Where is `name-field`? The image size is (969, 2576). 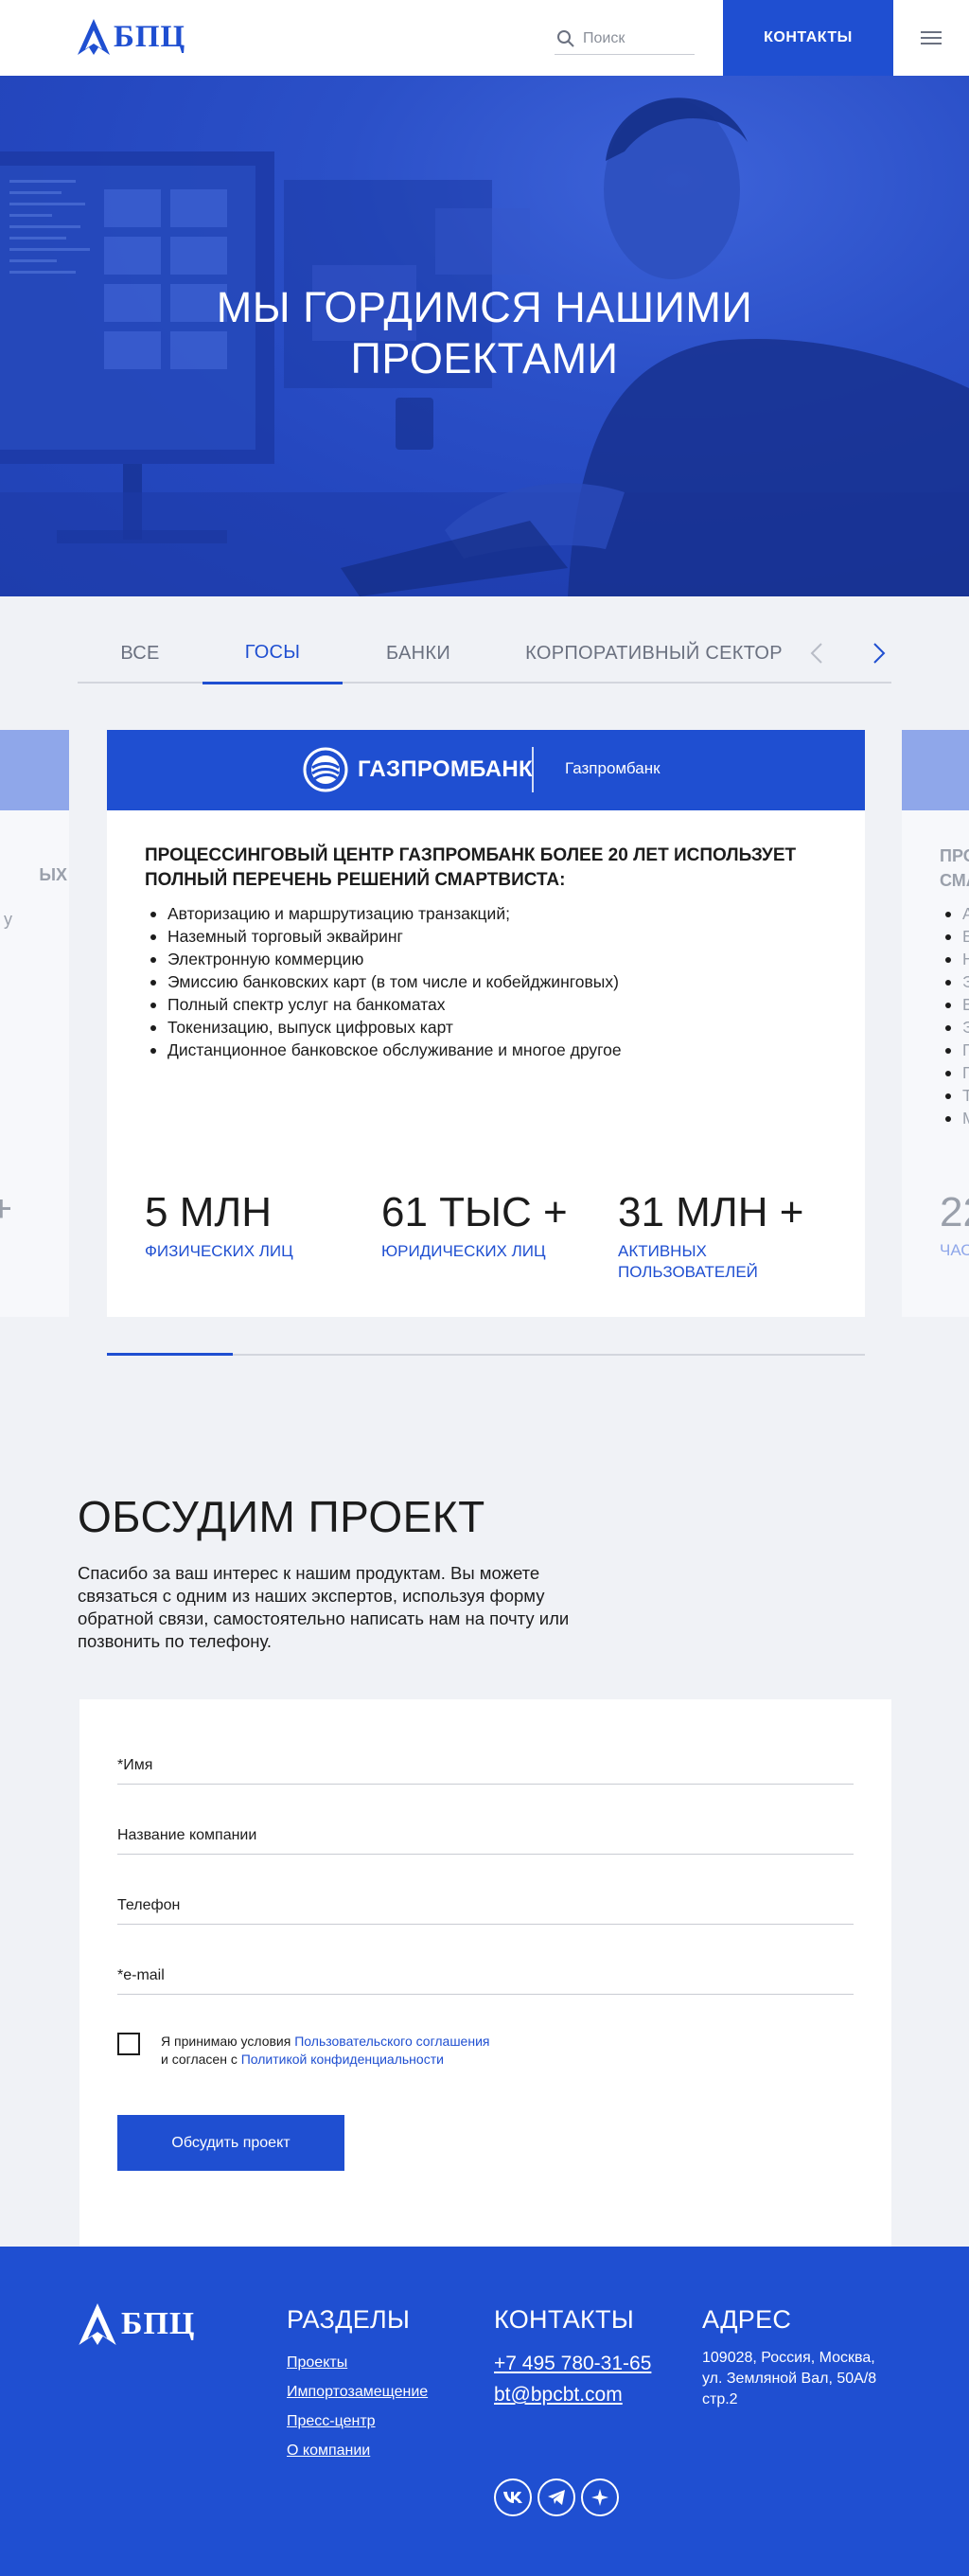 name-field is located at coordinates (485, 1761).